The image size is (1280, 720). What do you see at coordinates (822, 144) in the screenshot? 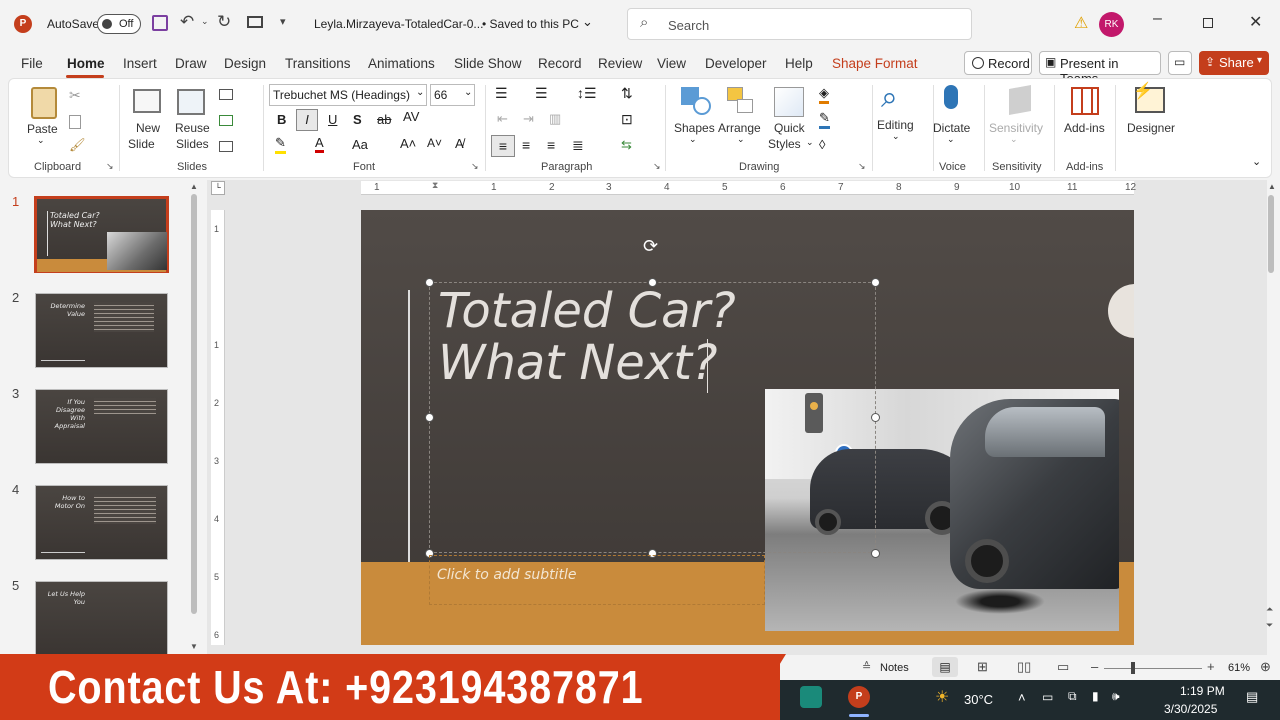
I see `shape-effects-icon: ◊` at bounding box center [822, 144].